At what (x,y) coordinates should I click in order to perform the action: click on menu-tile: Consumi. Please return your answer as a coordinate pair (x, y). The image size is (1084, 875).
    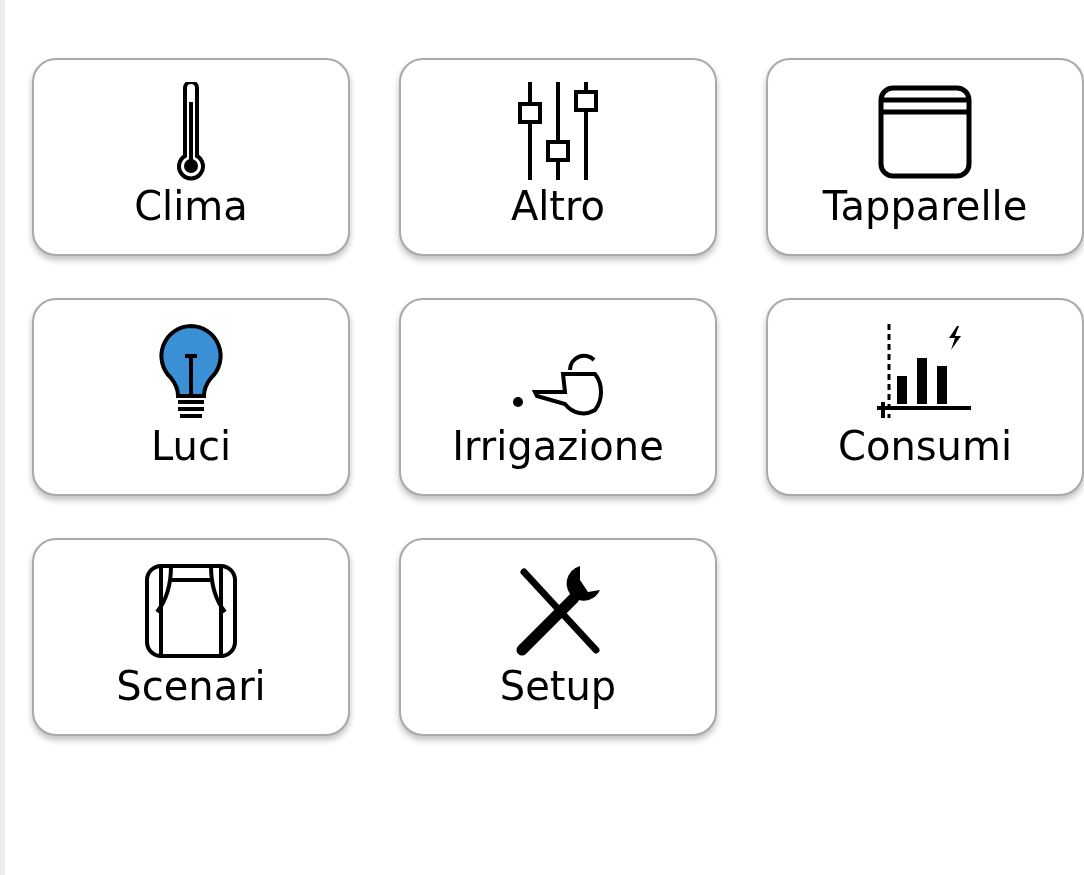
    Looking at the image, I should click on (925, 397).